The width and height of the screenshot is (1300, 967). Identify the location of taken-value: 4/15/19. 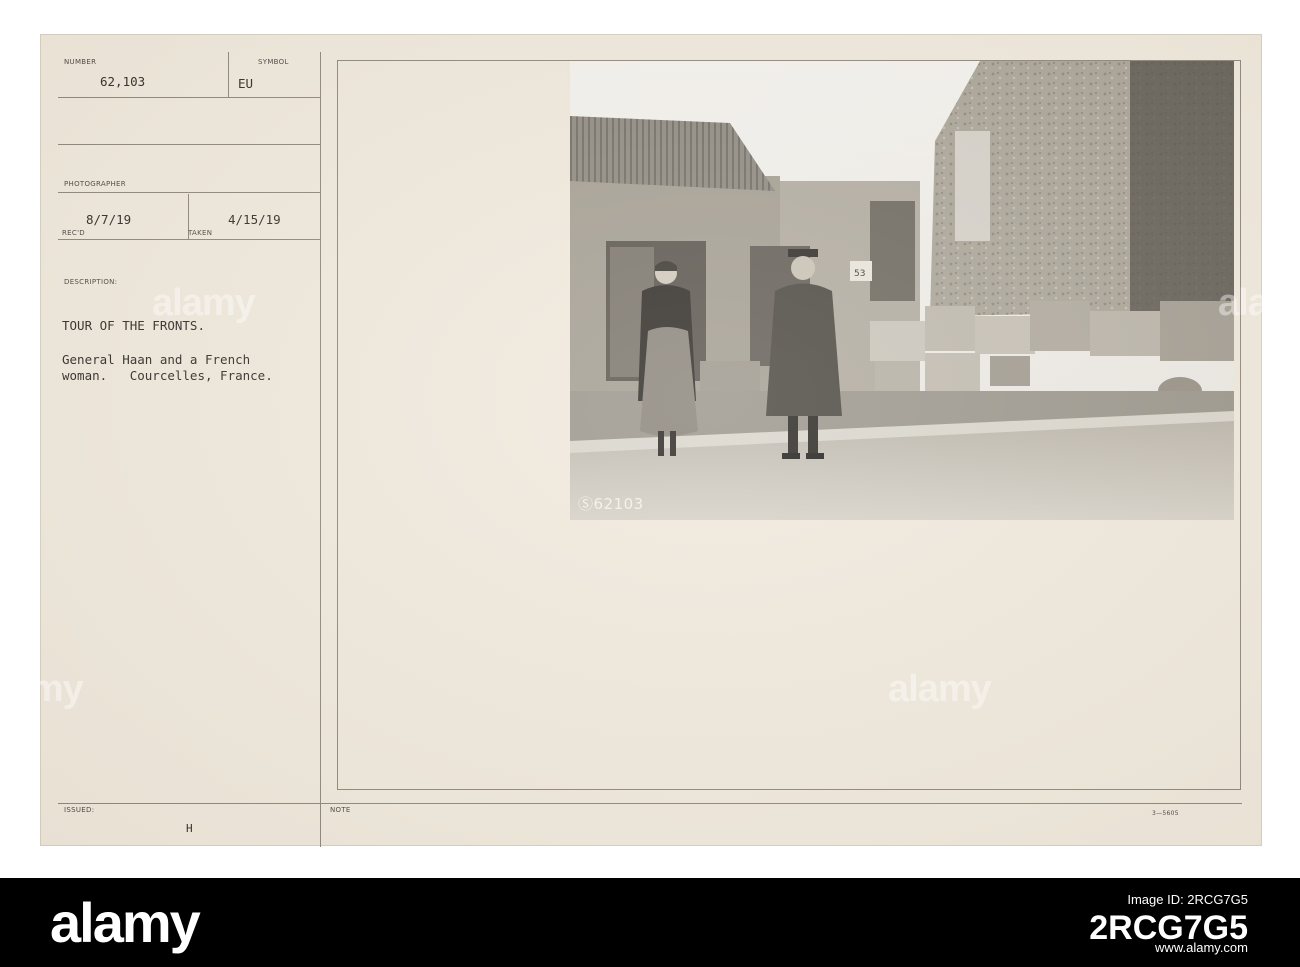
(254, 219).